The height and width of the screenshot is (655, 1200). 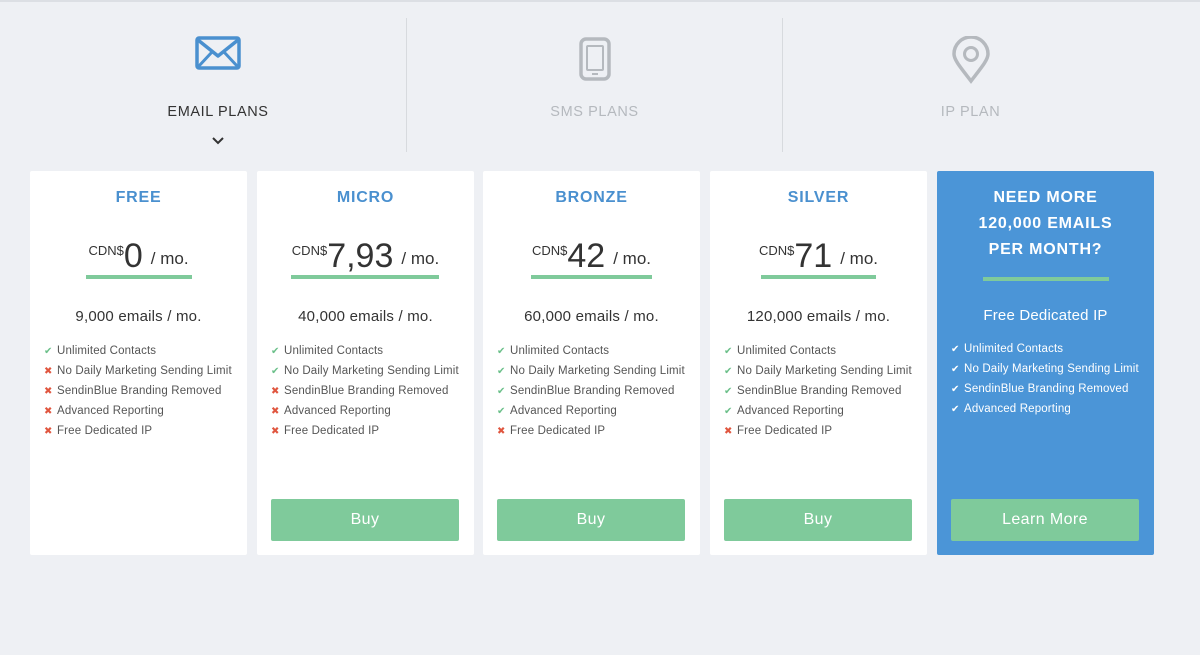 I want to click on title-underline, so click(x=1046, y=279).